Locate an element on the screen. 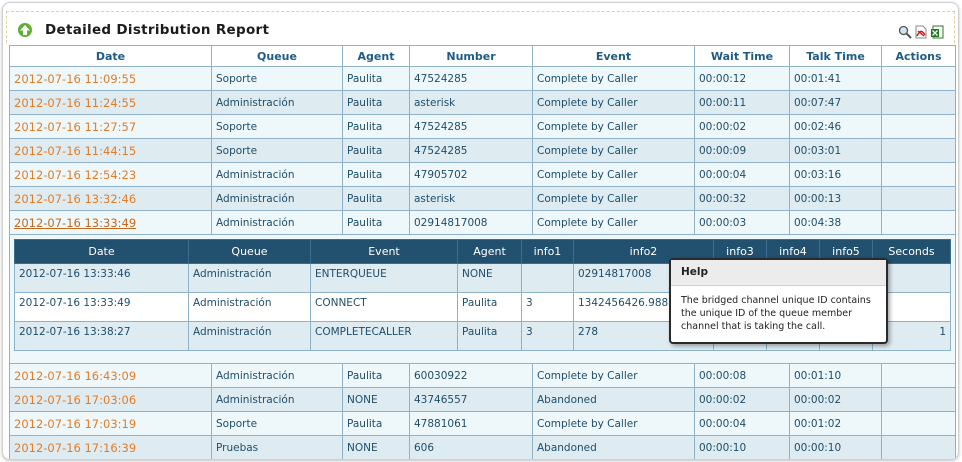  wait-time-cell: 00:00:12 is located at coordinates (742, 78).